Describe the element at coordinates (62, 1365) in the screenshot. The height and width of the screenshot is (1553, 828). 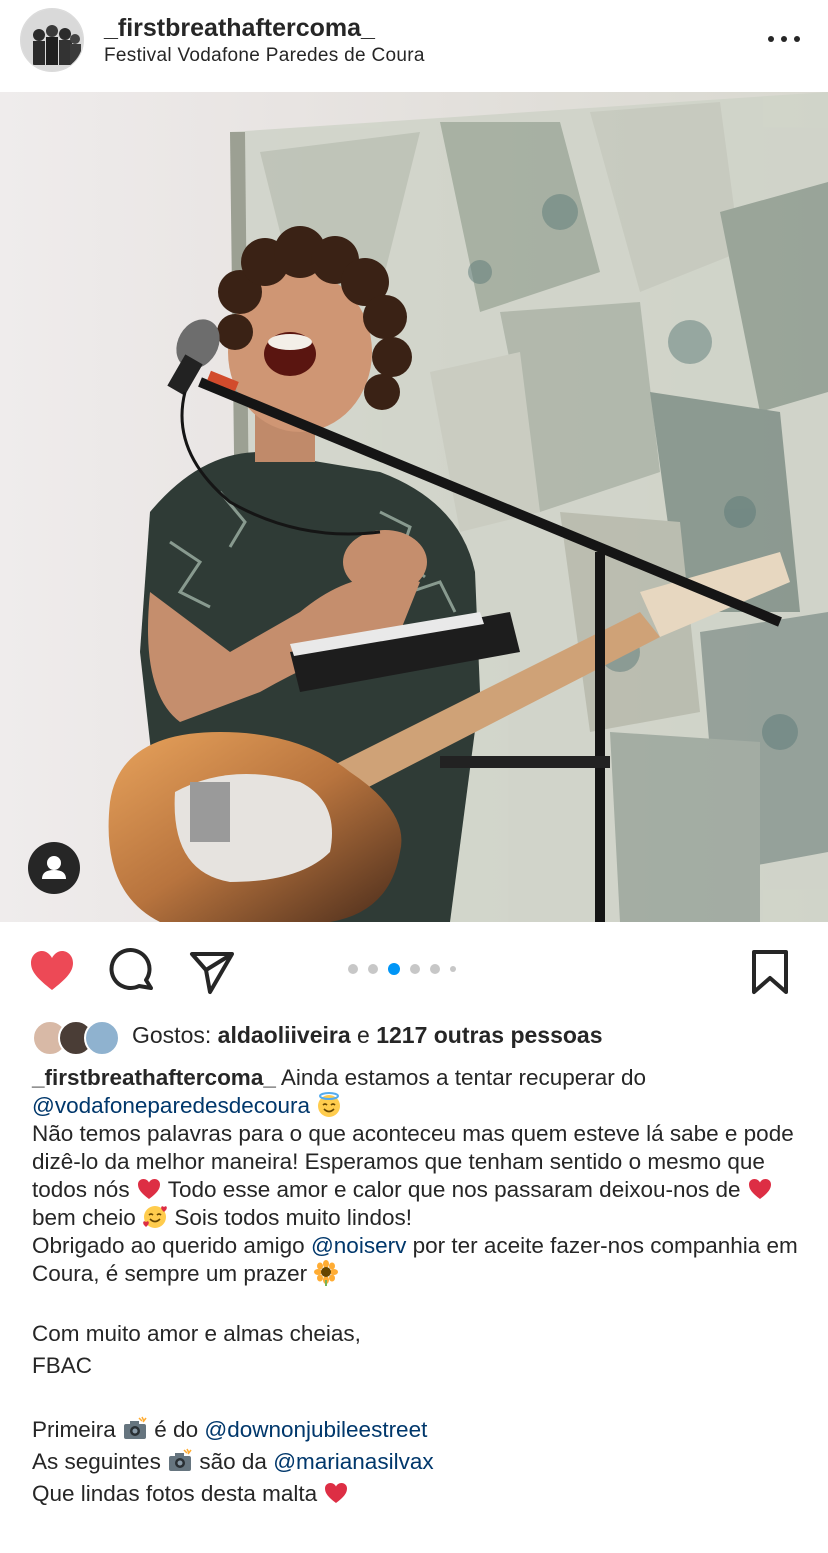
I see `caption-text: FBAC` at that location.